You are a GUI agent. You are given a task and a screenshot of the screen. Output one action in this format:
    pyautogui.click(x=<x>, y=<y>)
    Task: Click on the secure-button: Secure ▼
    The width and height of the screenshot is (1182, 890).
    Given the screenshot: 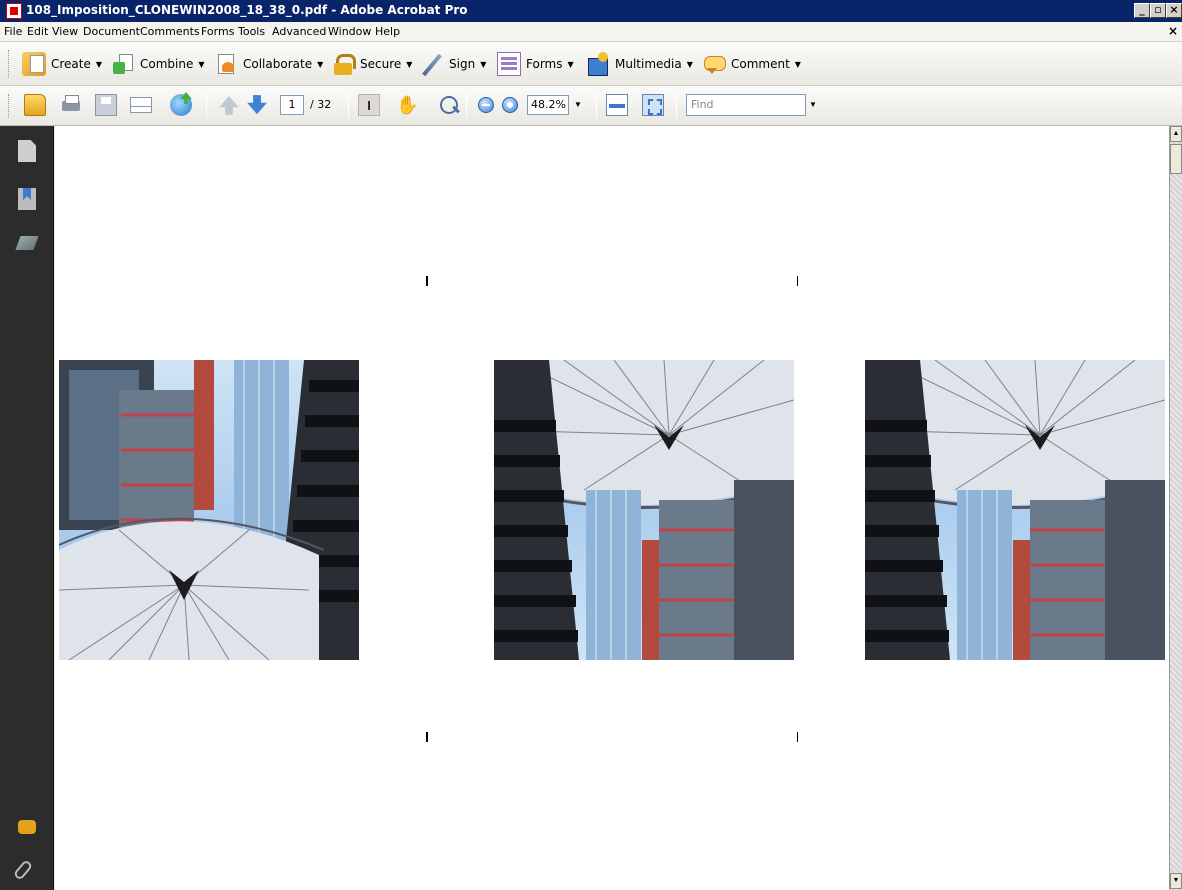 What is the action you would take?
    pyautogui.click(x=371, y=64)
    